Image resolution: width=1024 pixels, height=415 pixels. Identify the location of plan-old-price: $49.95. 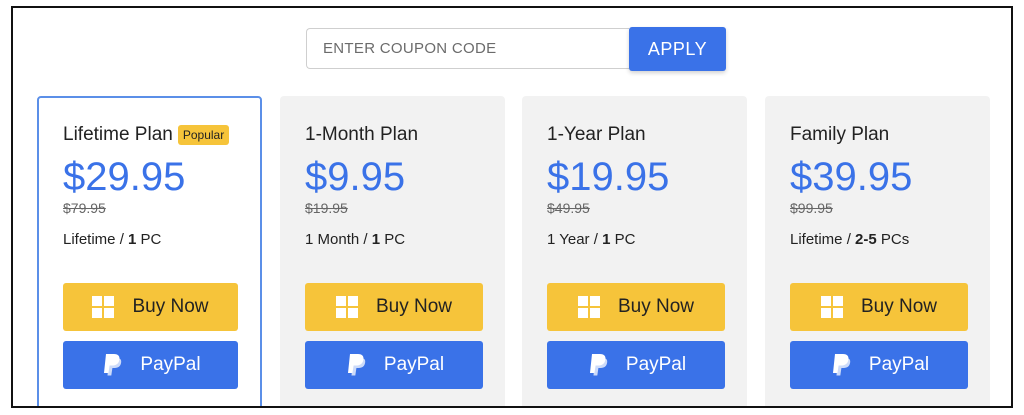
(568, 208).